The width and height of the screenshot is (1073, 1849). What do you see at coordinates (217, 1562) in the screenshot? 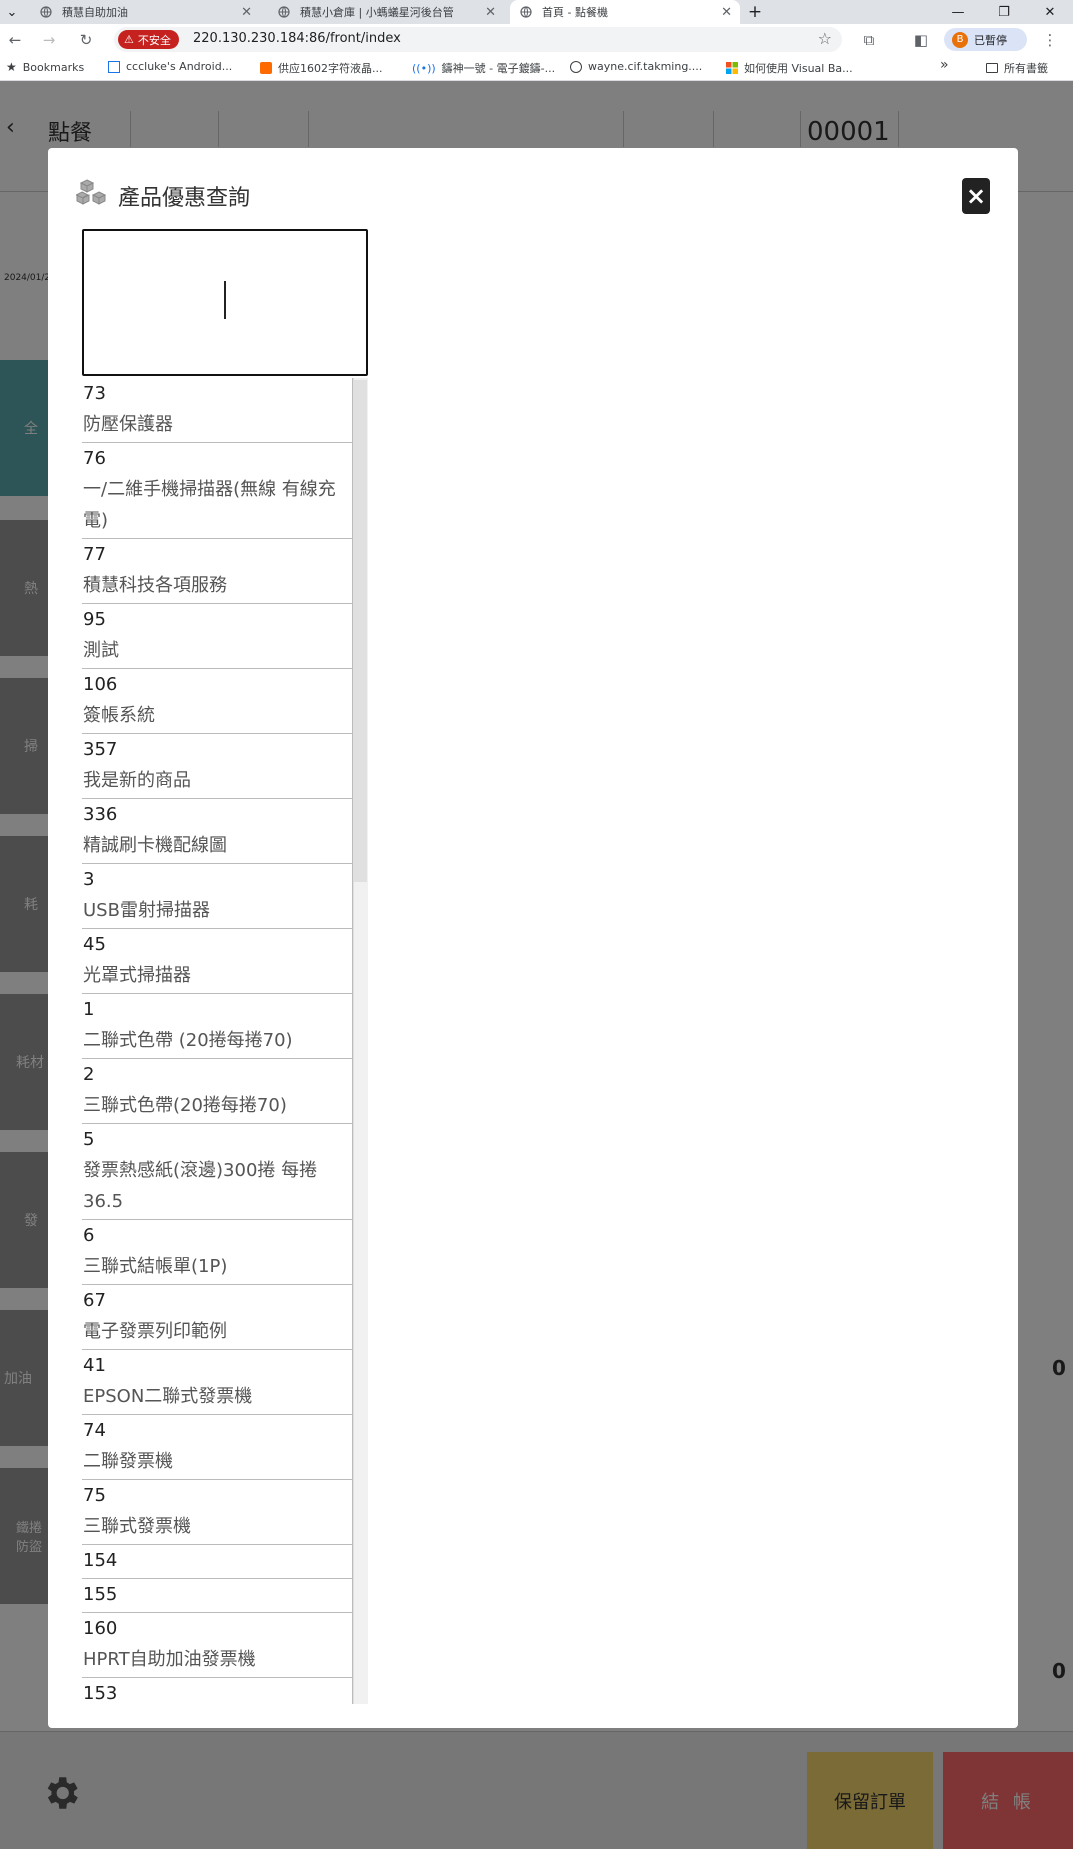
I see `list-item: 154` at bounding box center [217, 1562].